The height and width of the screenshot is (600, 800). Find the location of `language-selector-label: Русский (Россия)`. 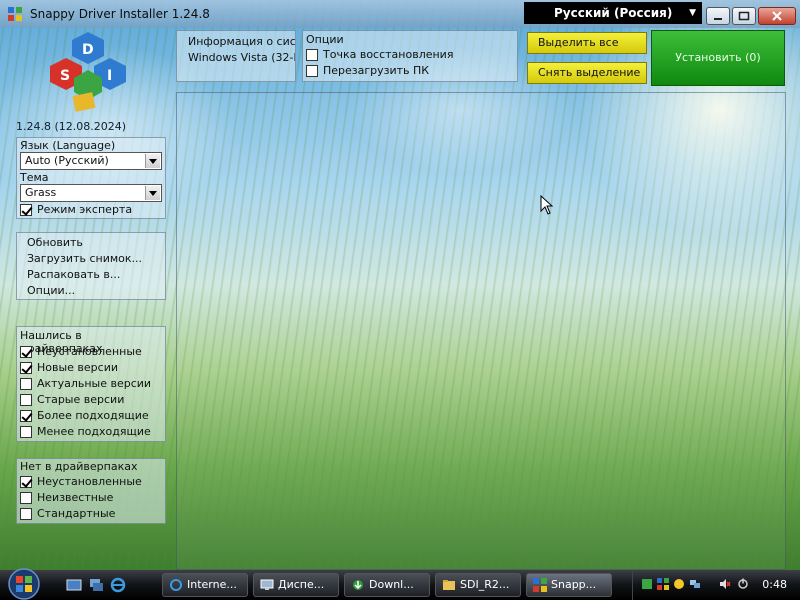

language-selector-label: Русский (Россия) is located at coordinates (613, 13).